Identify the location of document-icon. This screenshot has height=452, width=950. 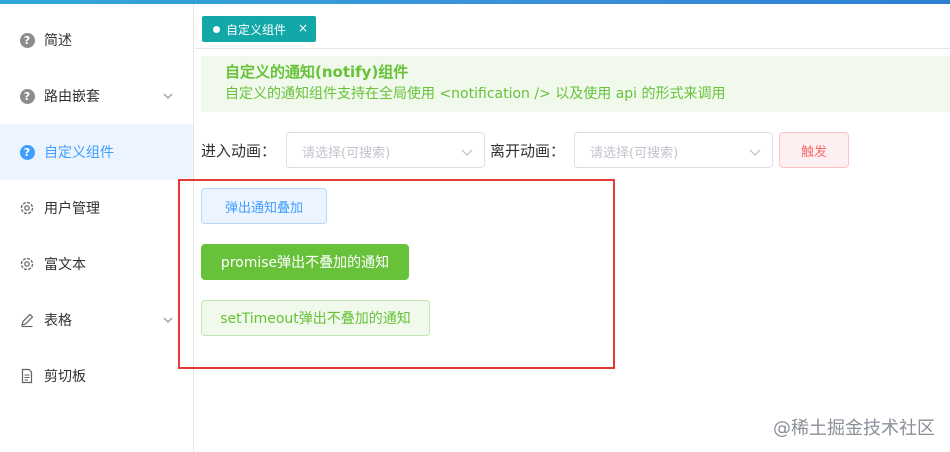
(27, 376).